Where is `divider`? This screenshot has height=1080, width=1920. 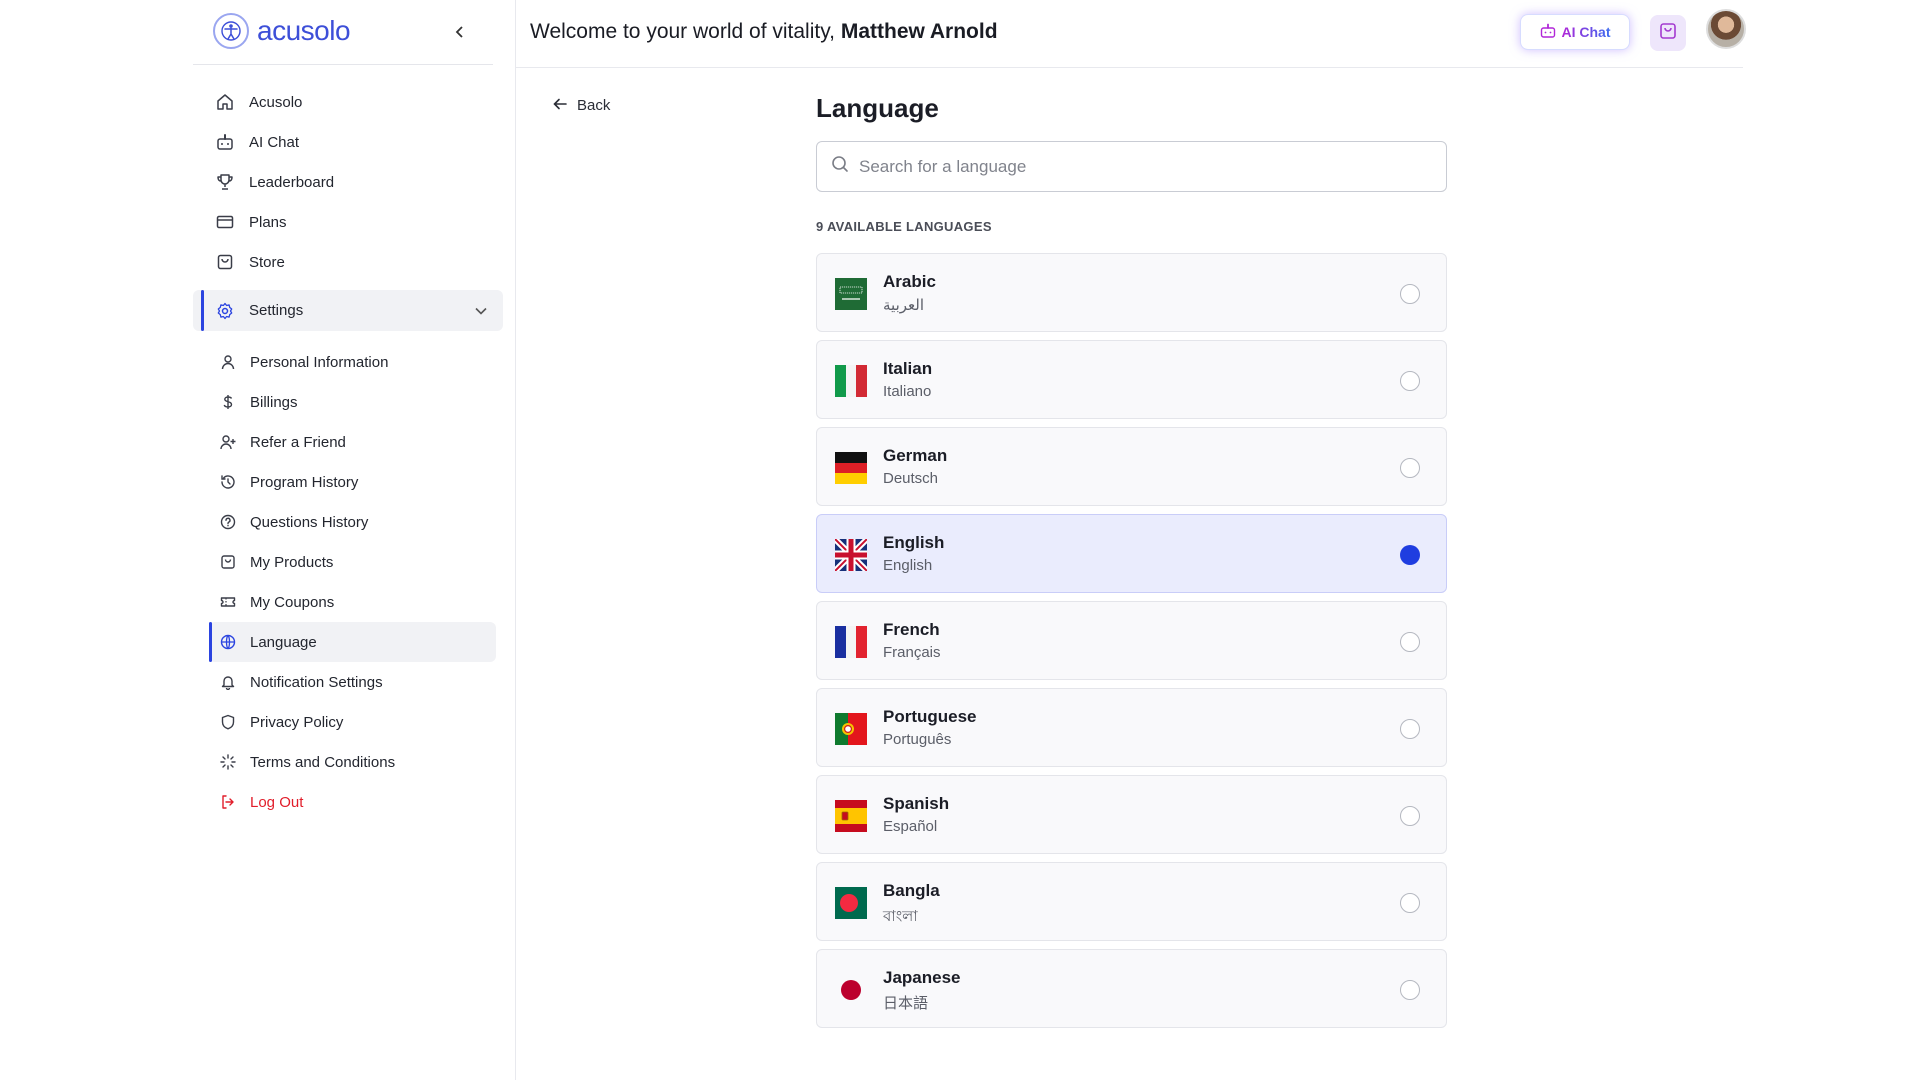 divider is located at coordinates (343, 64).